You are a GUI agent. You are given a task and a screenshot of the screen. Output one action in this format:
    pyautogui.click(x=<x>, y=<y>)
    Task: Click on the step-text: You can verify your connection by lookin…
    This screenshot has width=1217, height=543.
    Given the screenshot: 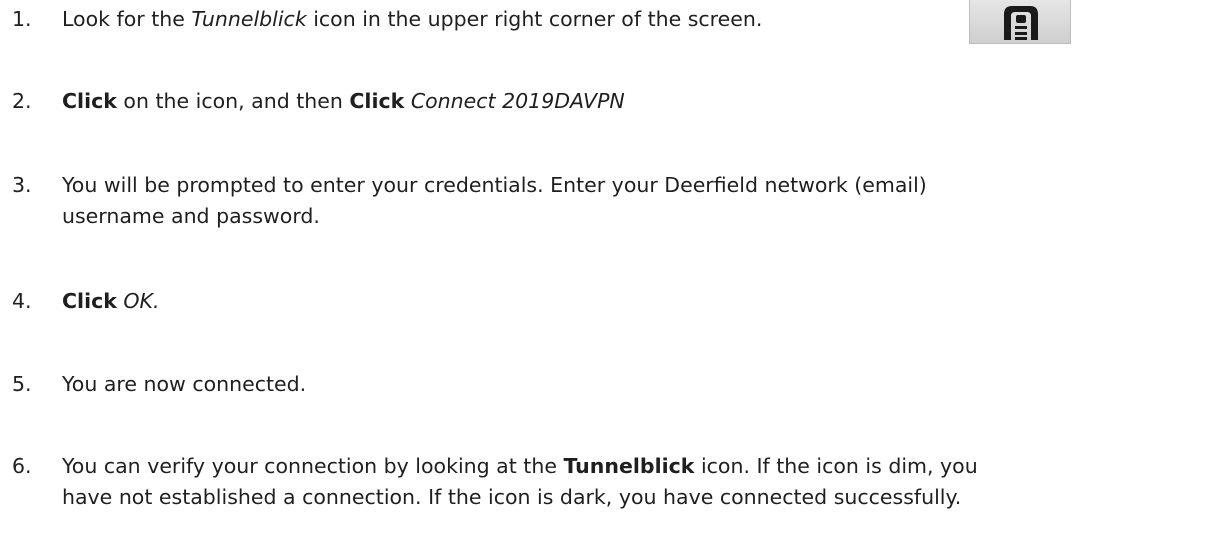 What is the action you would take?
    pyautogui.click(x=313, y=466)
    